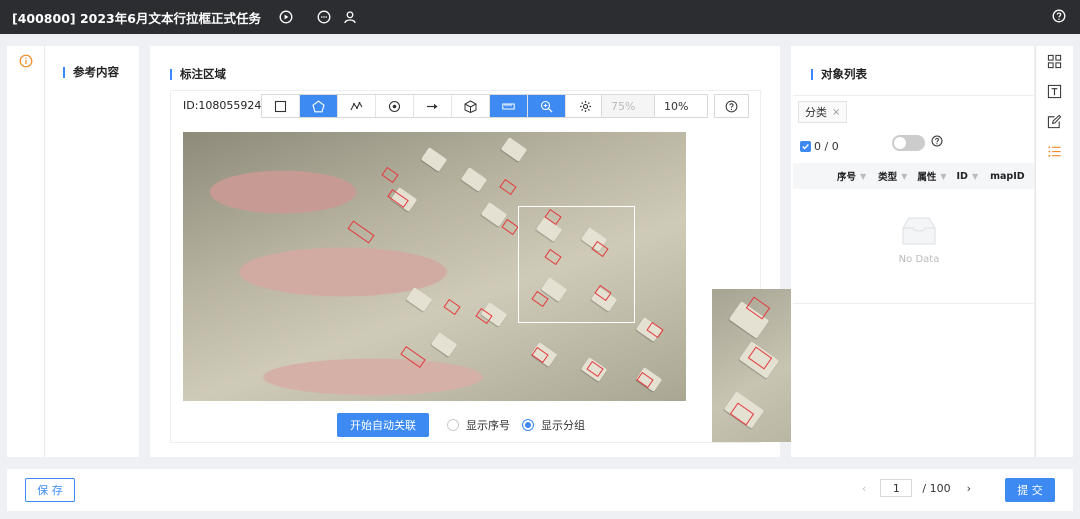  I want to click on settings-tool, so click(585, 106).